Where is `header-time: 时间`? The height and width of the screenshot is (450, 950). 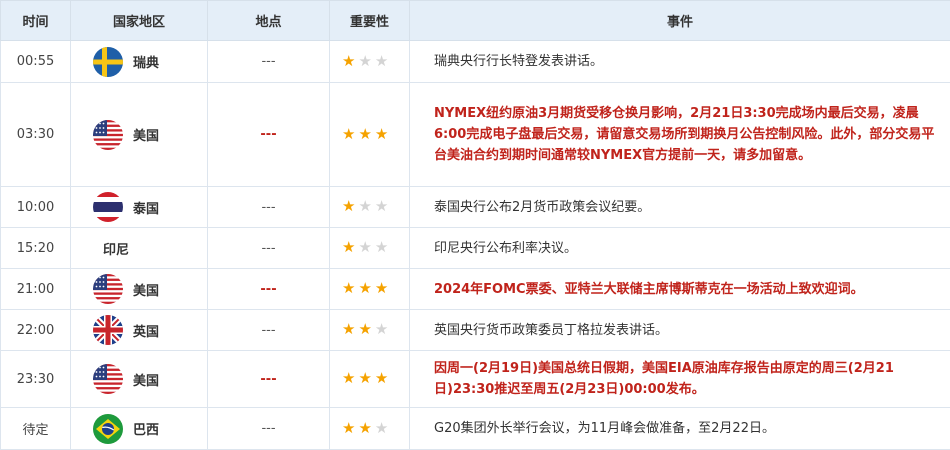
header-time: 时间 is located at coordinates (35, 20).